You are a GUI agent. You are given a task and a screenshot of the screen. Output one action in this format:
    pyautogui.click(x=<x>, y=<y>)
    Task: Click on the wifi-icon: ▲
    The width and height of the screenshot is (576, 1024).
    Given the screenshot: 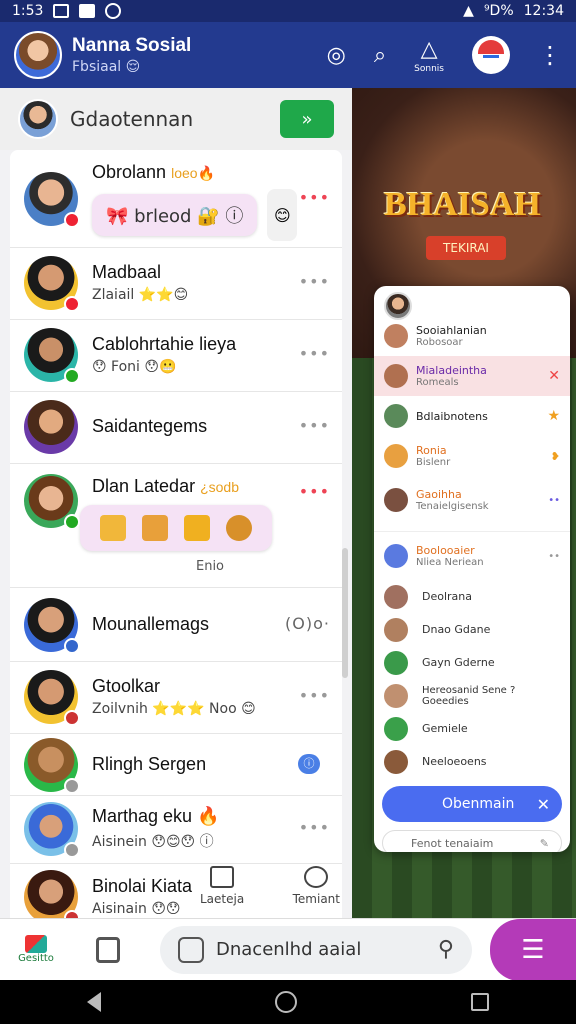 What is the action you would take?
    pyautogui.click(x=468, y=11)
    